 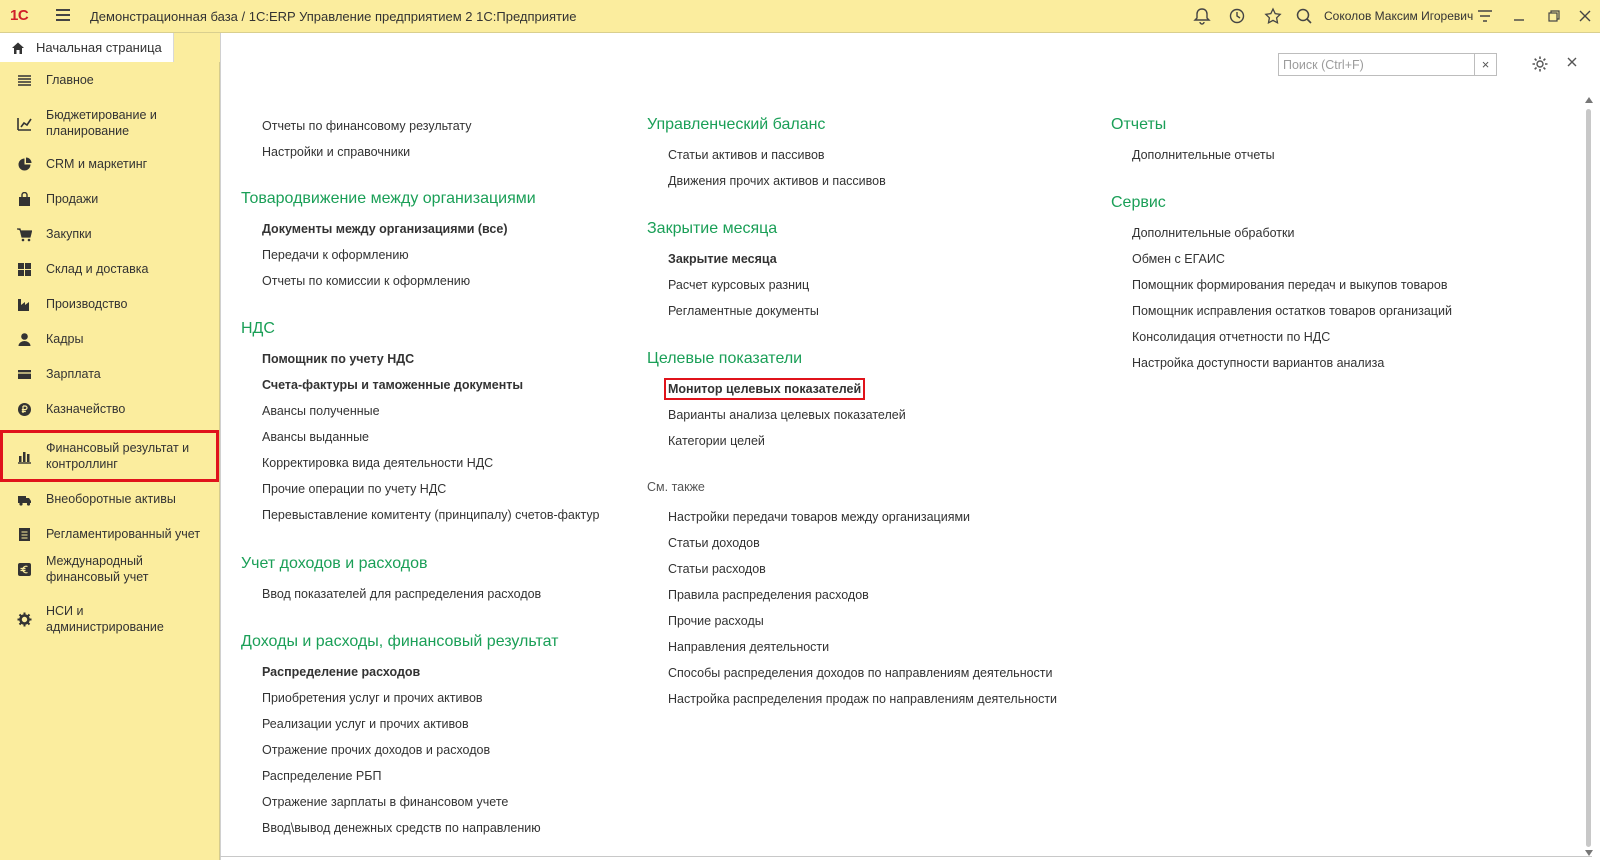 I want to click on link-rbp-distribution: Распределение РБП, so click(x=321, y=776).